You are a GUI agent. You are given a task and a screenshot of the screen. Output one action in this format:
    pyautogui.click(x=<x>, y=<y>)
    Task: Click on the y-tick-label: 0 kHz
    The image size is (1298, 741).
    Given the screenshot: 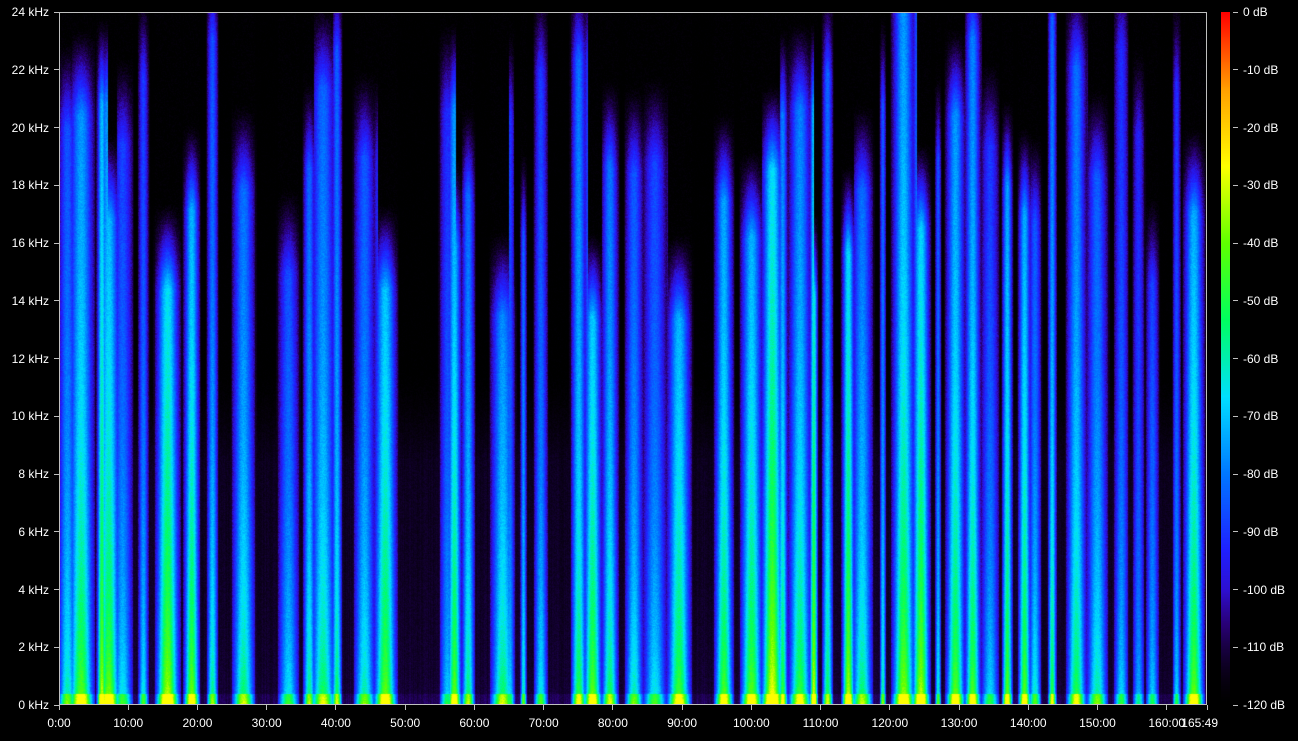 What is the action you would take?
    pyautogui.click(x=33, y=705)
    